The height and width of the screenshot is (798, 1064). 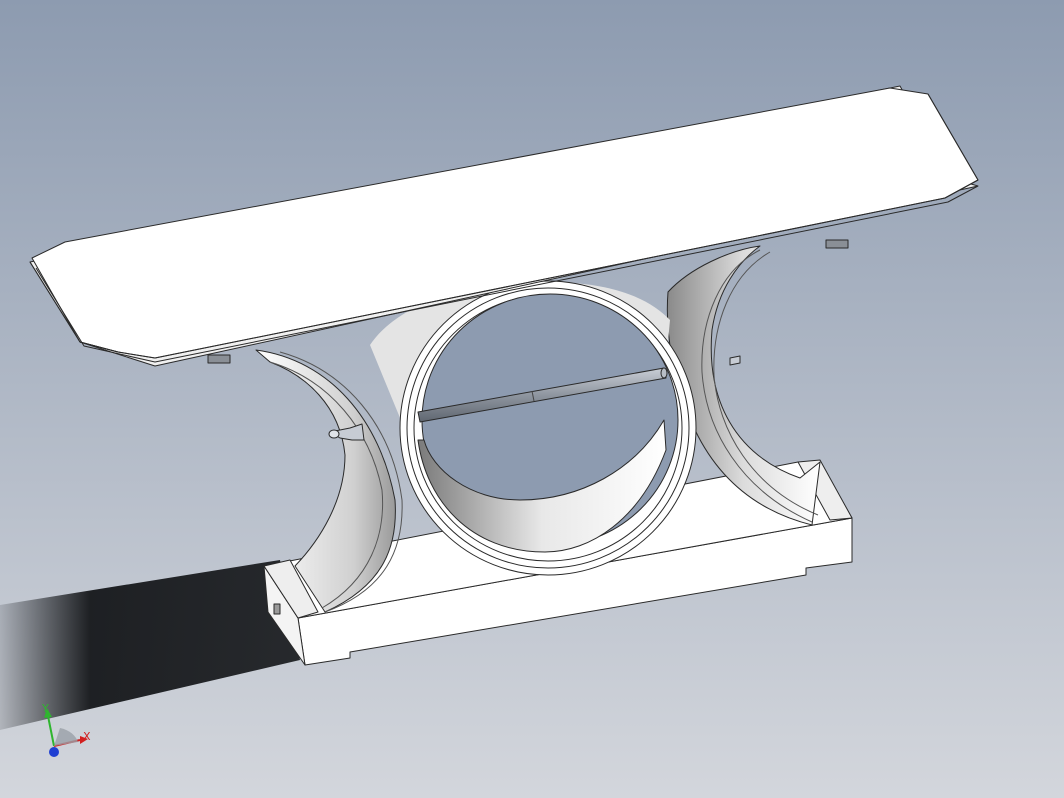 I want to click on y-axis-label: Y, so click(x=45, y=708).